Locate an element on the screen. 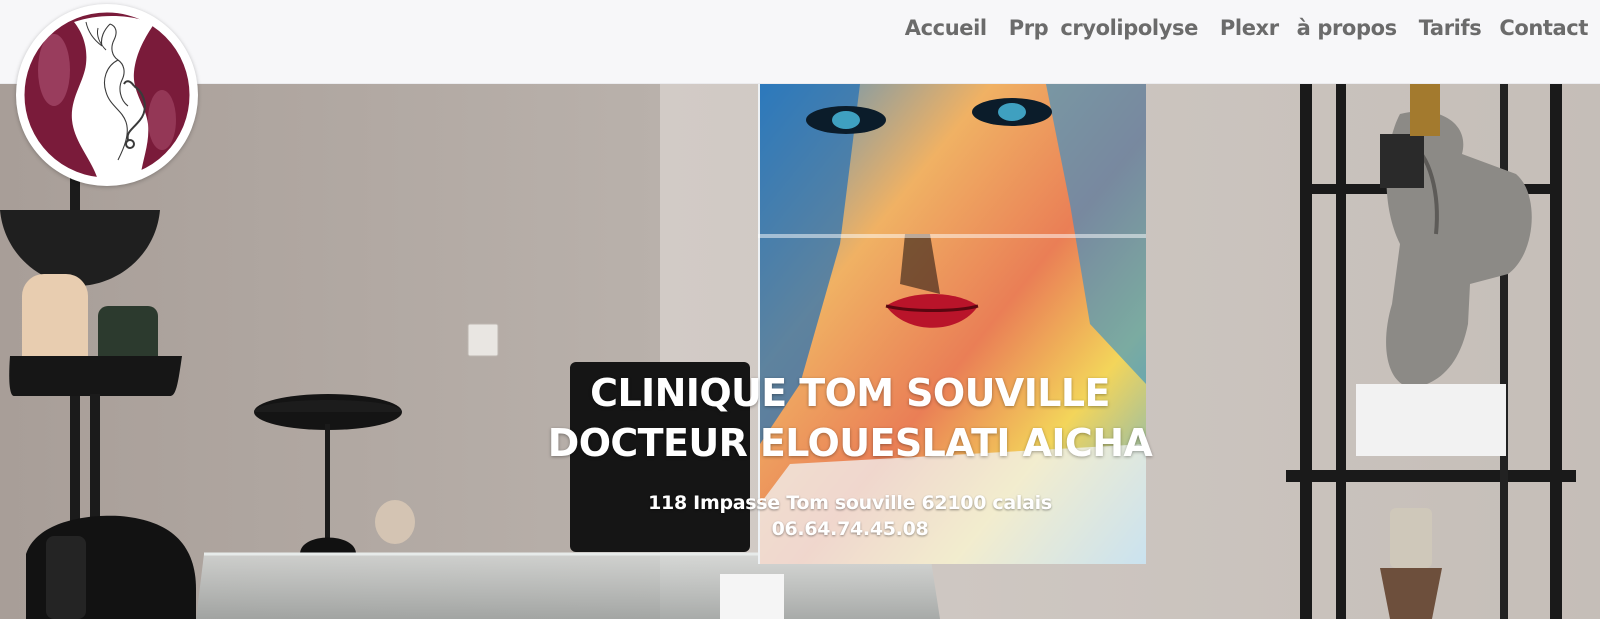  nav-link-prp: Prp is located at coordinates (1029, 28).